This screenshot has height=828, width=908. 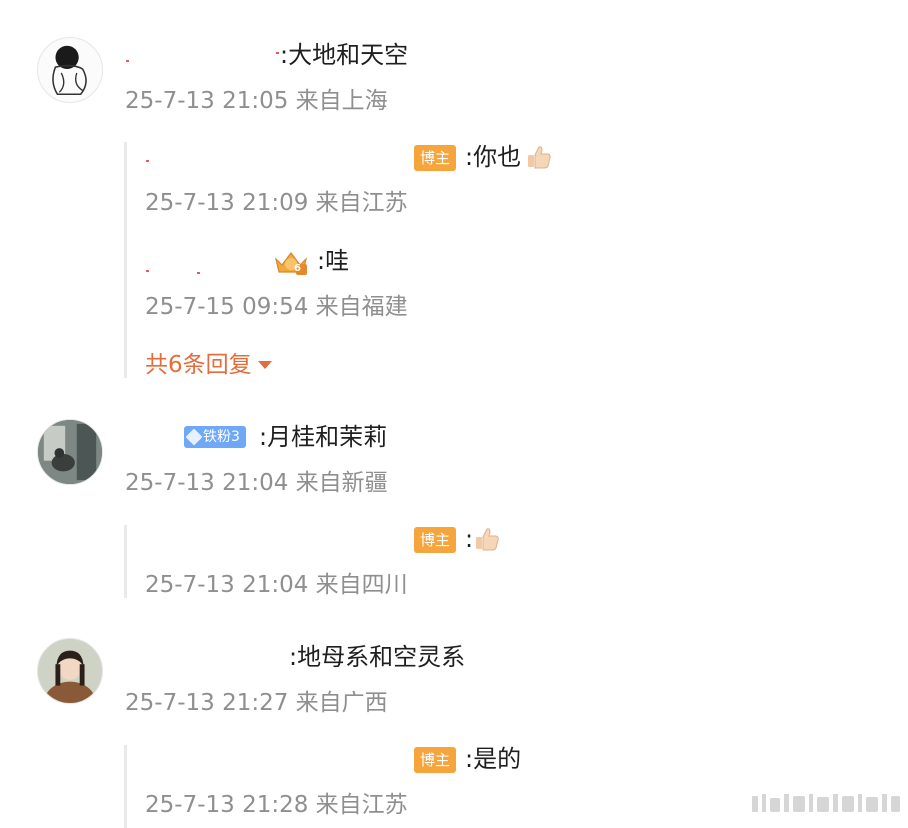 What do you see at coordinates (256, 703) in the screenshot?
I see `comment-meta: 25-7-13 21:27 来自广西` at bounding box center [256, 703].